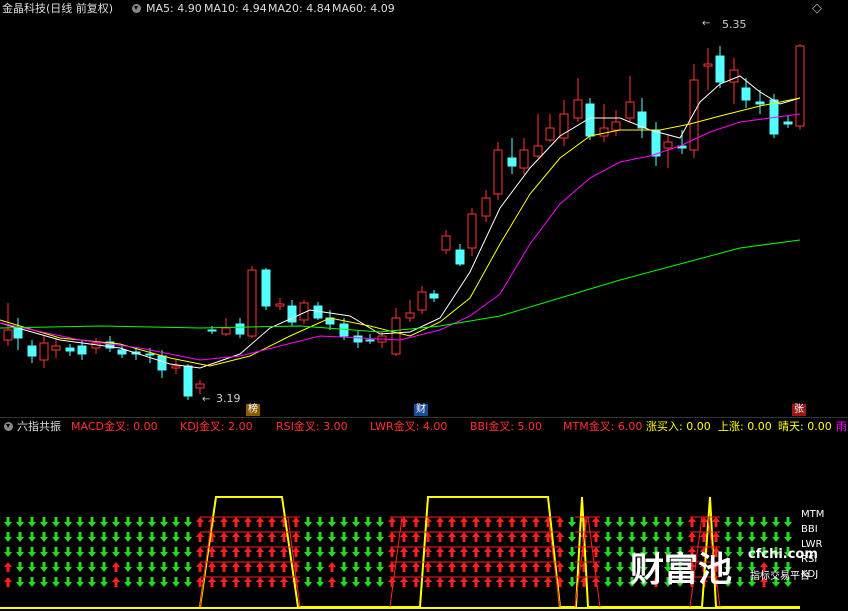 Image resolution: width=848 pixels, height=611 pixels. Describe the element at coordinates (235, 8) in the screenshot. I see `ma10-label: MA10: 4.94` at that location.